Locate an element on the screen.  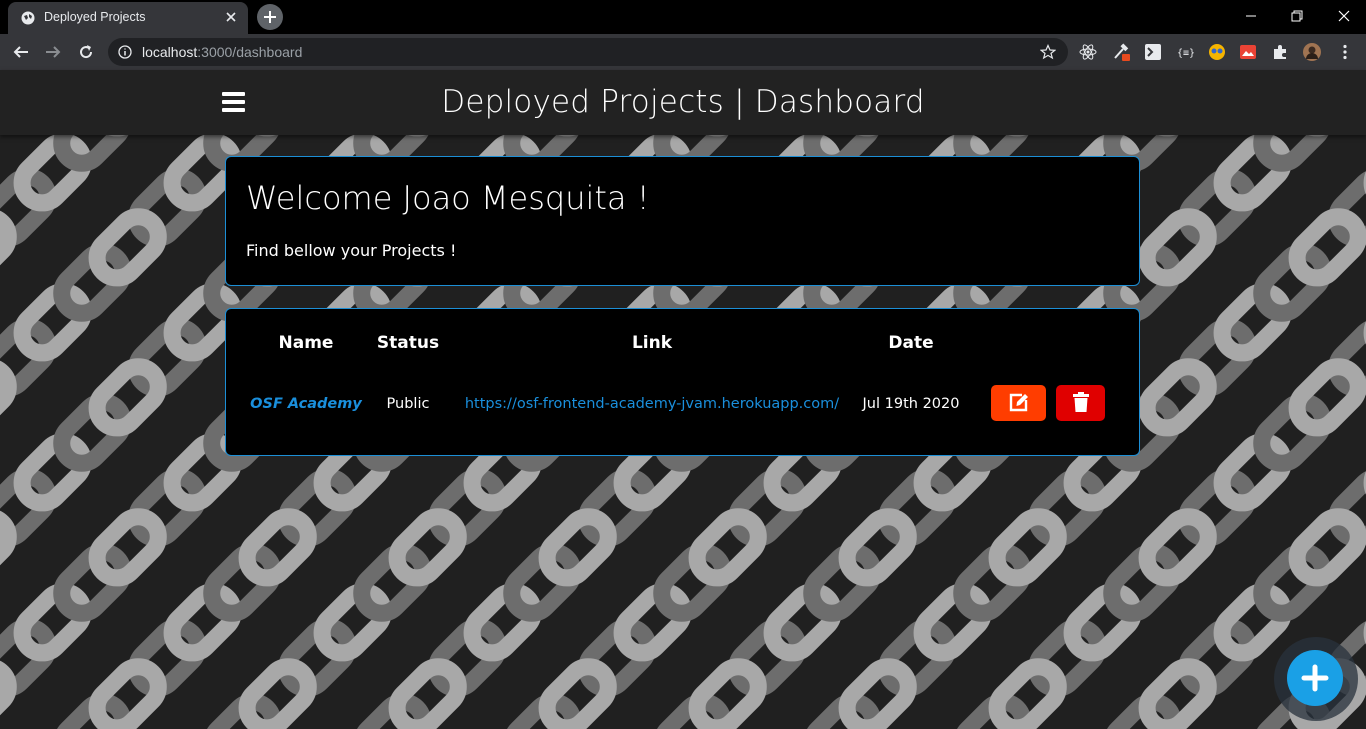
welcome-subtitle: Find bellow your Projects ! is located at coordinates (351, 250).